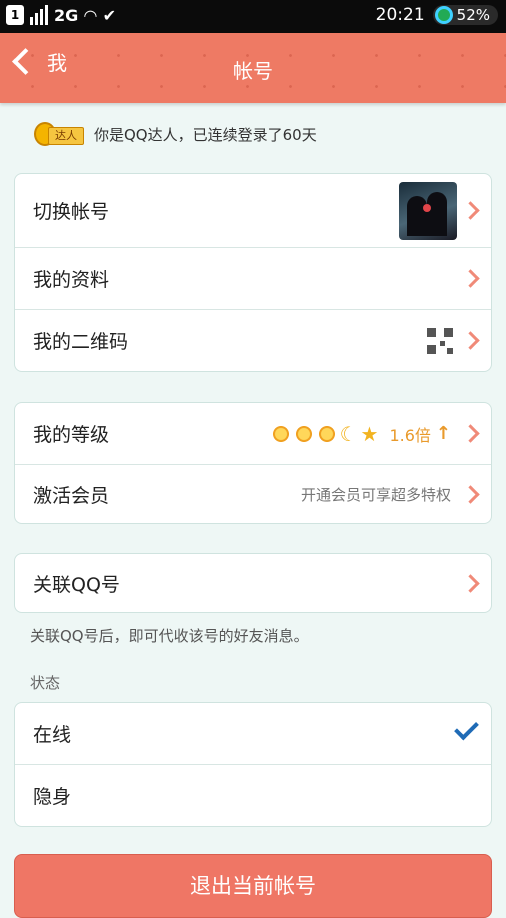 Image resolution: width=506 pixels, height=918 pixels. I want to click on activate-member-row: 激活会员 开通会员可享超多特权, so click(253, 494).